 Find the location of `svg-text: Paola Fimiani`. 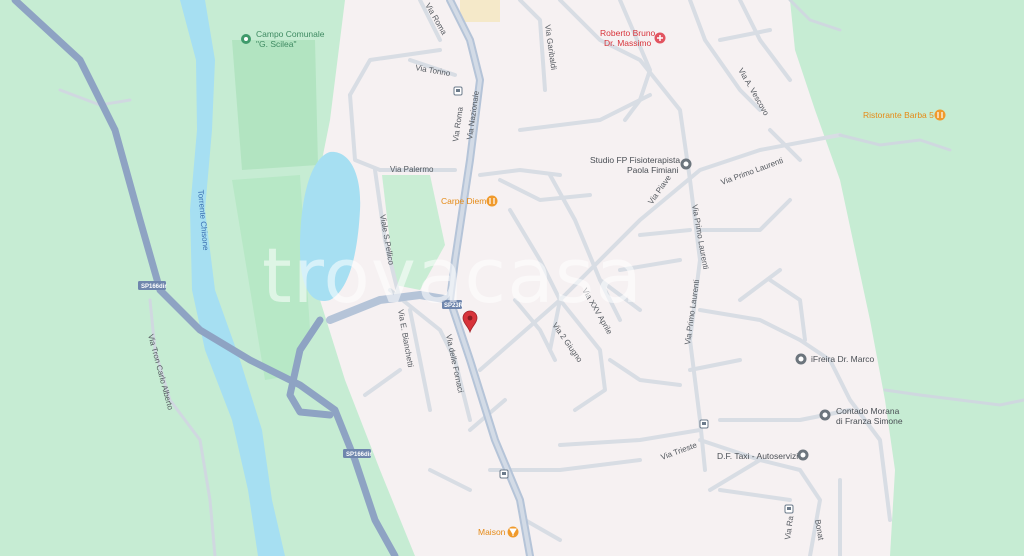

svg-text: Paola Fimiani is located at coordinates (653, 170).